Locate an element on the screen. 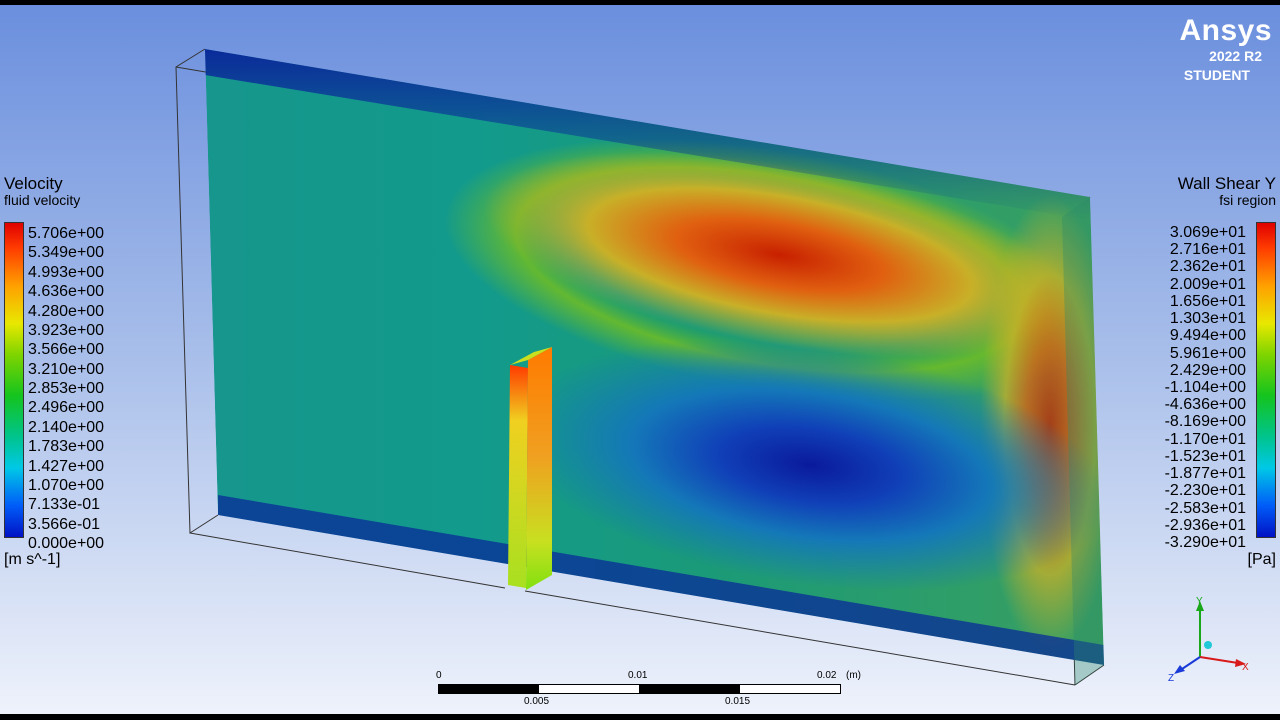  legend-value: 2.140e+00 is located at coordinates (66, 427).